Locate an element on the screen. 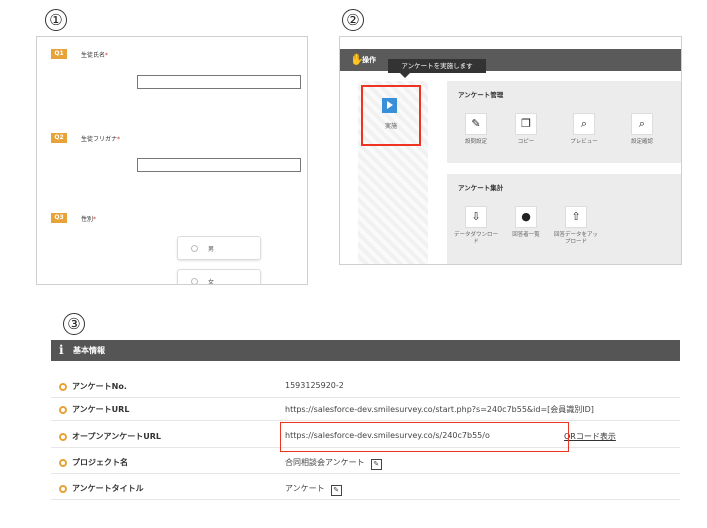 The width and height of the screenshot is (707, 528). respondents-icon: ● is located at coordinates (526, 217).